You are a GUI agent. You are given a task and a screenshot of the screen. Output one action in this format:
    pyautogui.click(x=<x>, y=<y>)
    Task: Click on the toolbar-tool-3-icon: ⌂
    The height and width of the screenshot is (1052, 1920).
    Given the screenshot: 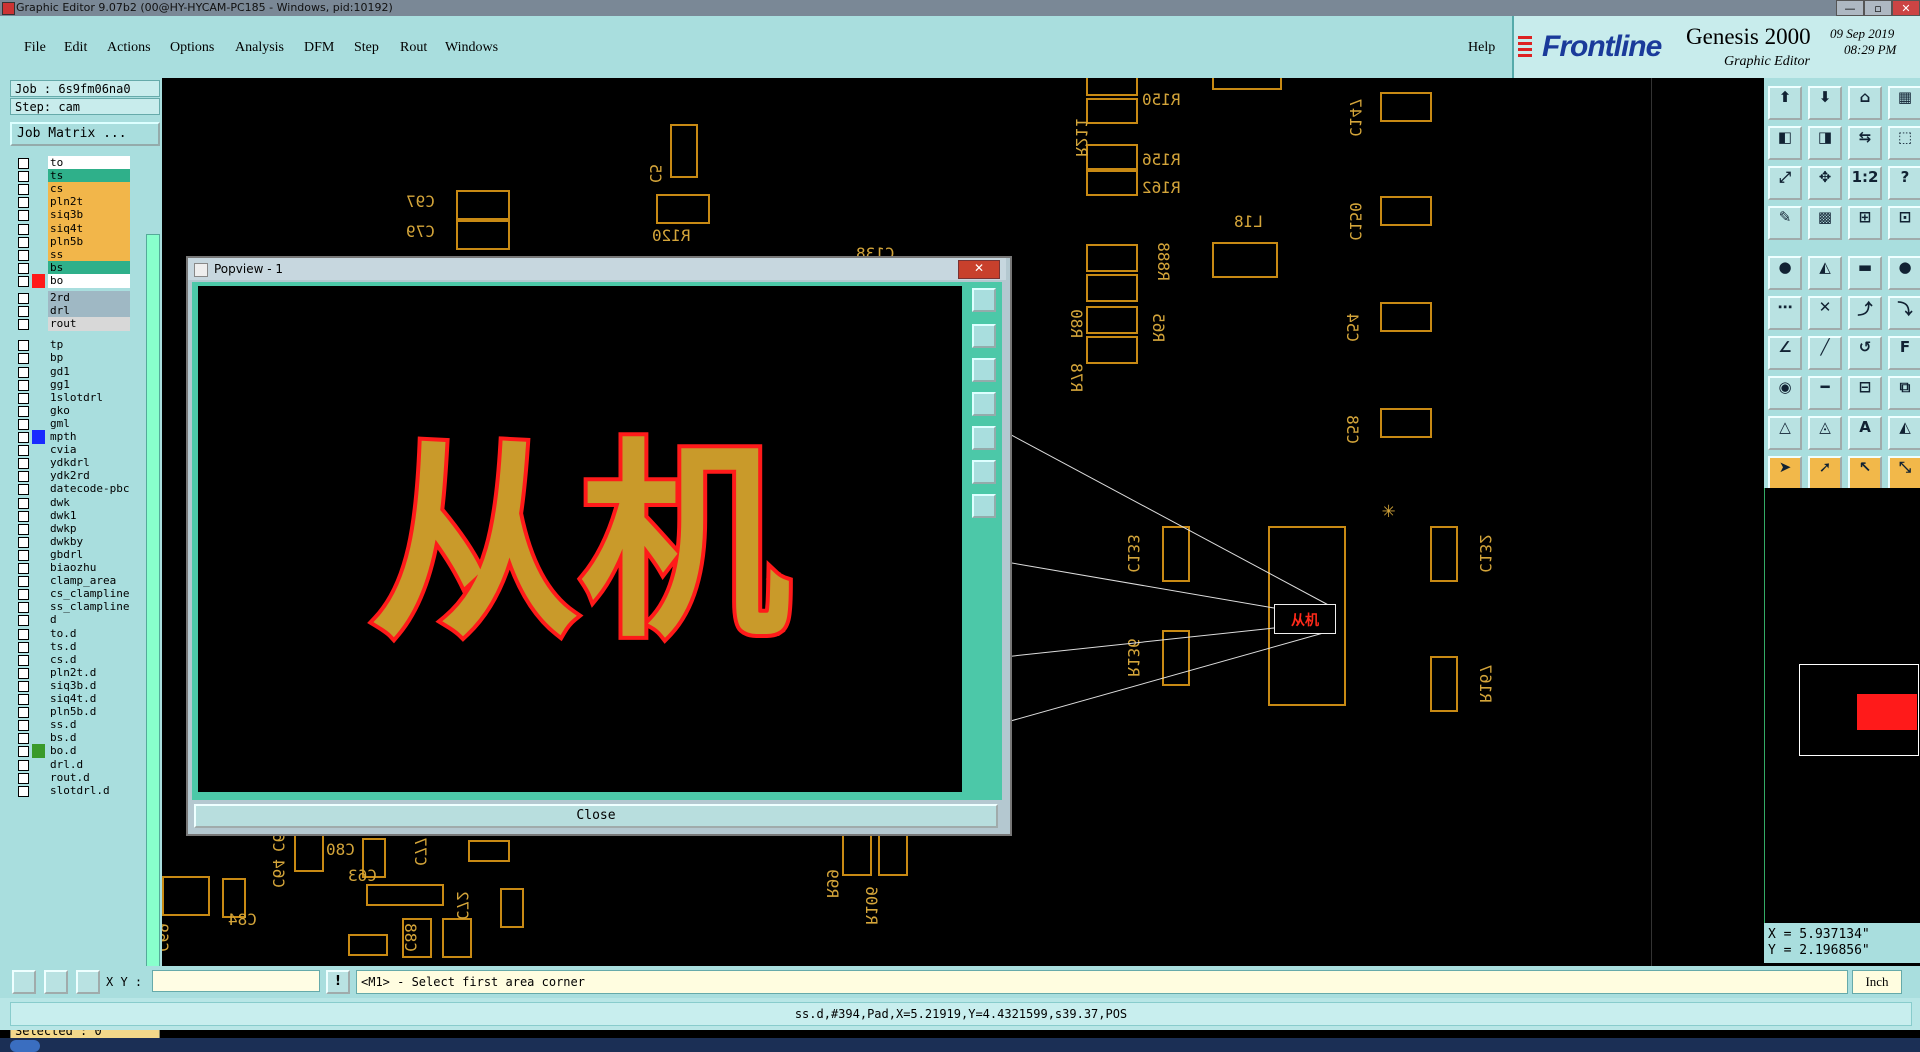 What is the action you would take?
    pyautogui.click(x=1865, y=103)
    